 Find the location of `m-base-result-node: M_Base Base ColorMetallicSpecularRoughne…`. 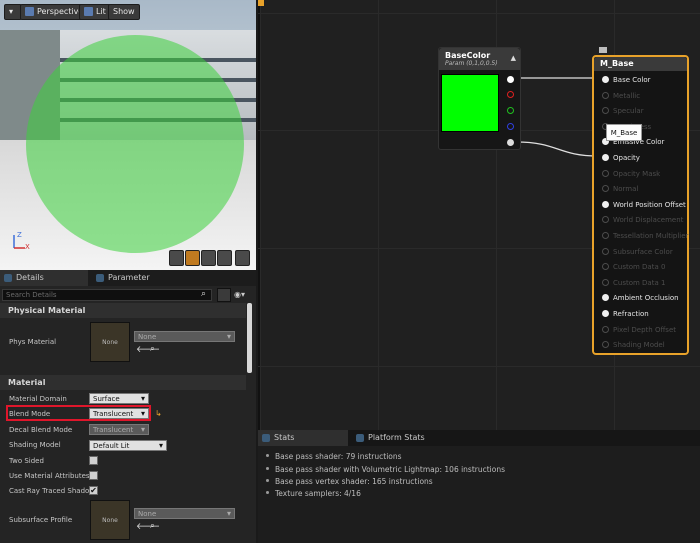

m-base-result-node: M_Base Base ColorMetallicSpecularRoughne… is located at coordinates (640, 205).